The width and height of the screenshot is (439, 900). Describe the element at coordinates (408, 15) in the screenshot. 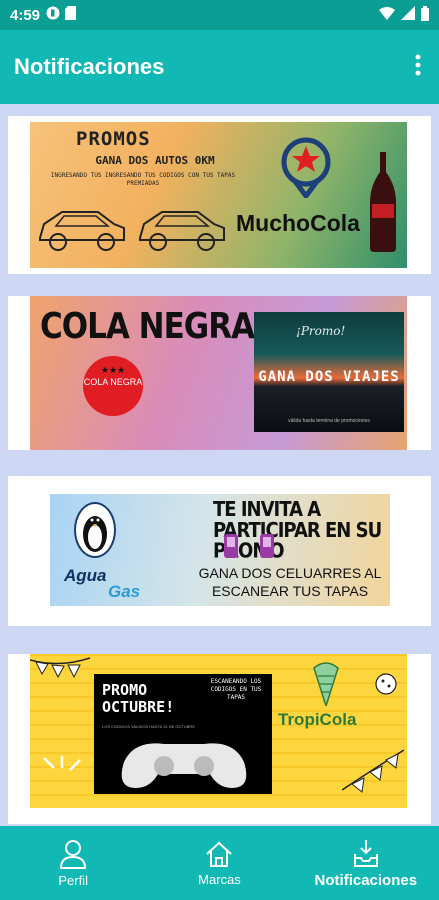

I see `signal-icon` at that location.